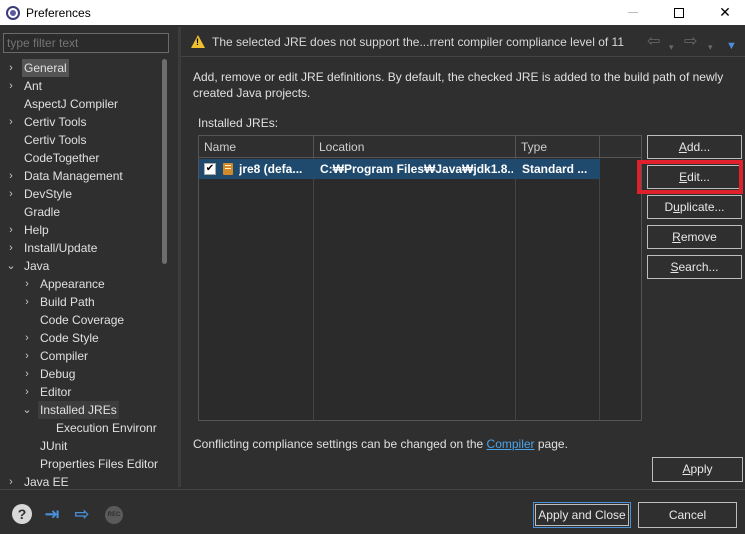  What do you see at coordinates (45, 68) in the screenshot?
I see `sidebar-item-label: General` at bounding box center [45, 68].